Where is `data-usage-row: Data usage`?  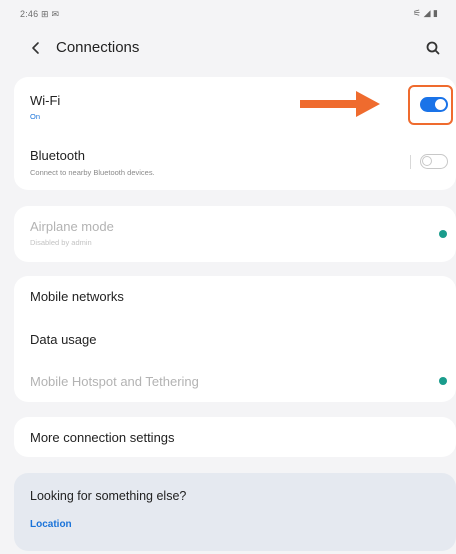
data-usage-row: Data usage is located at coordinates (235, 339).